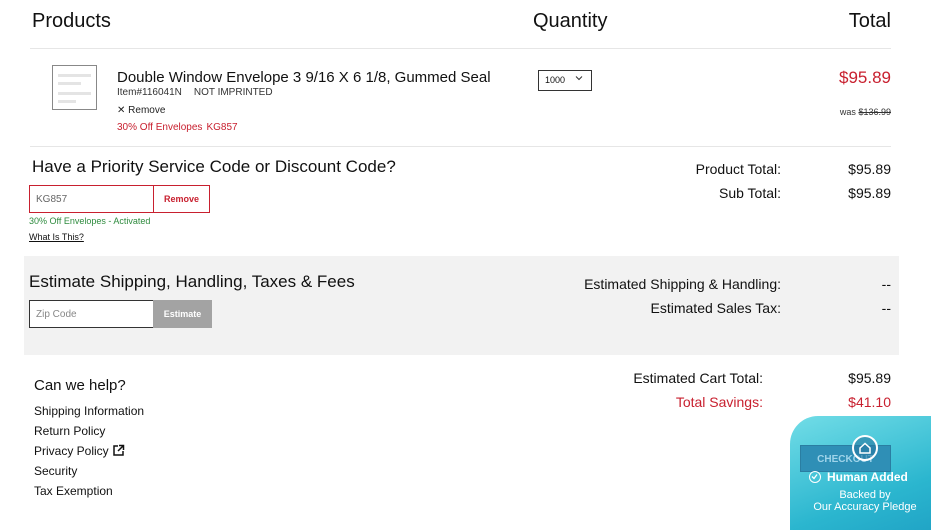 The width and height of the screenshot is (931, 530). Describe the element at coordinates (886, 308) in the screenshot. I see `sales-tax-value: --` at that location.